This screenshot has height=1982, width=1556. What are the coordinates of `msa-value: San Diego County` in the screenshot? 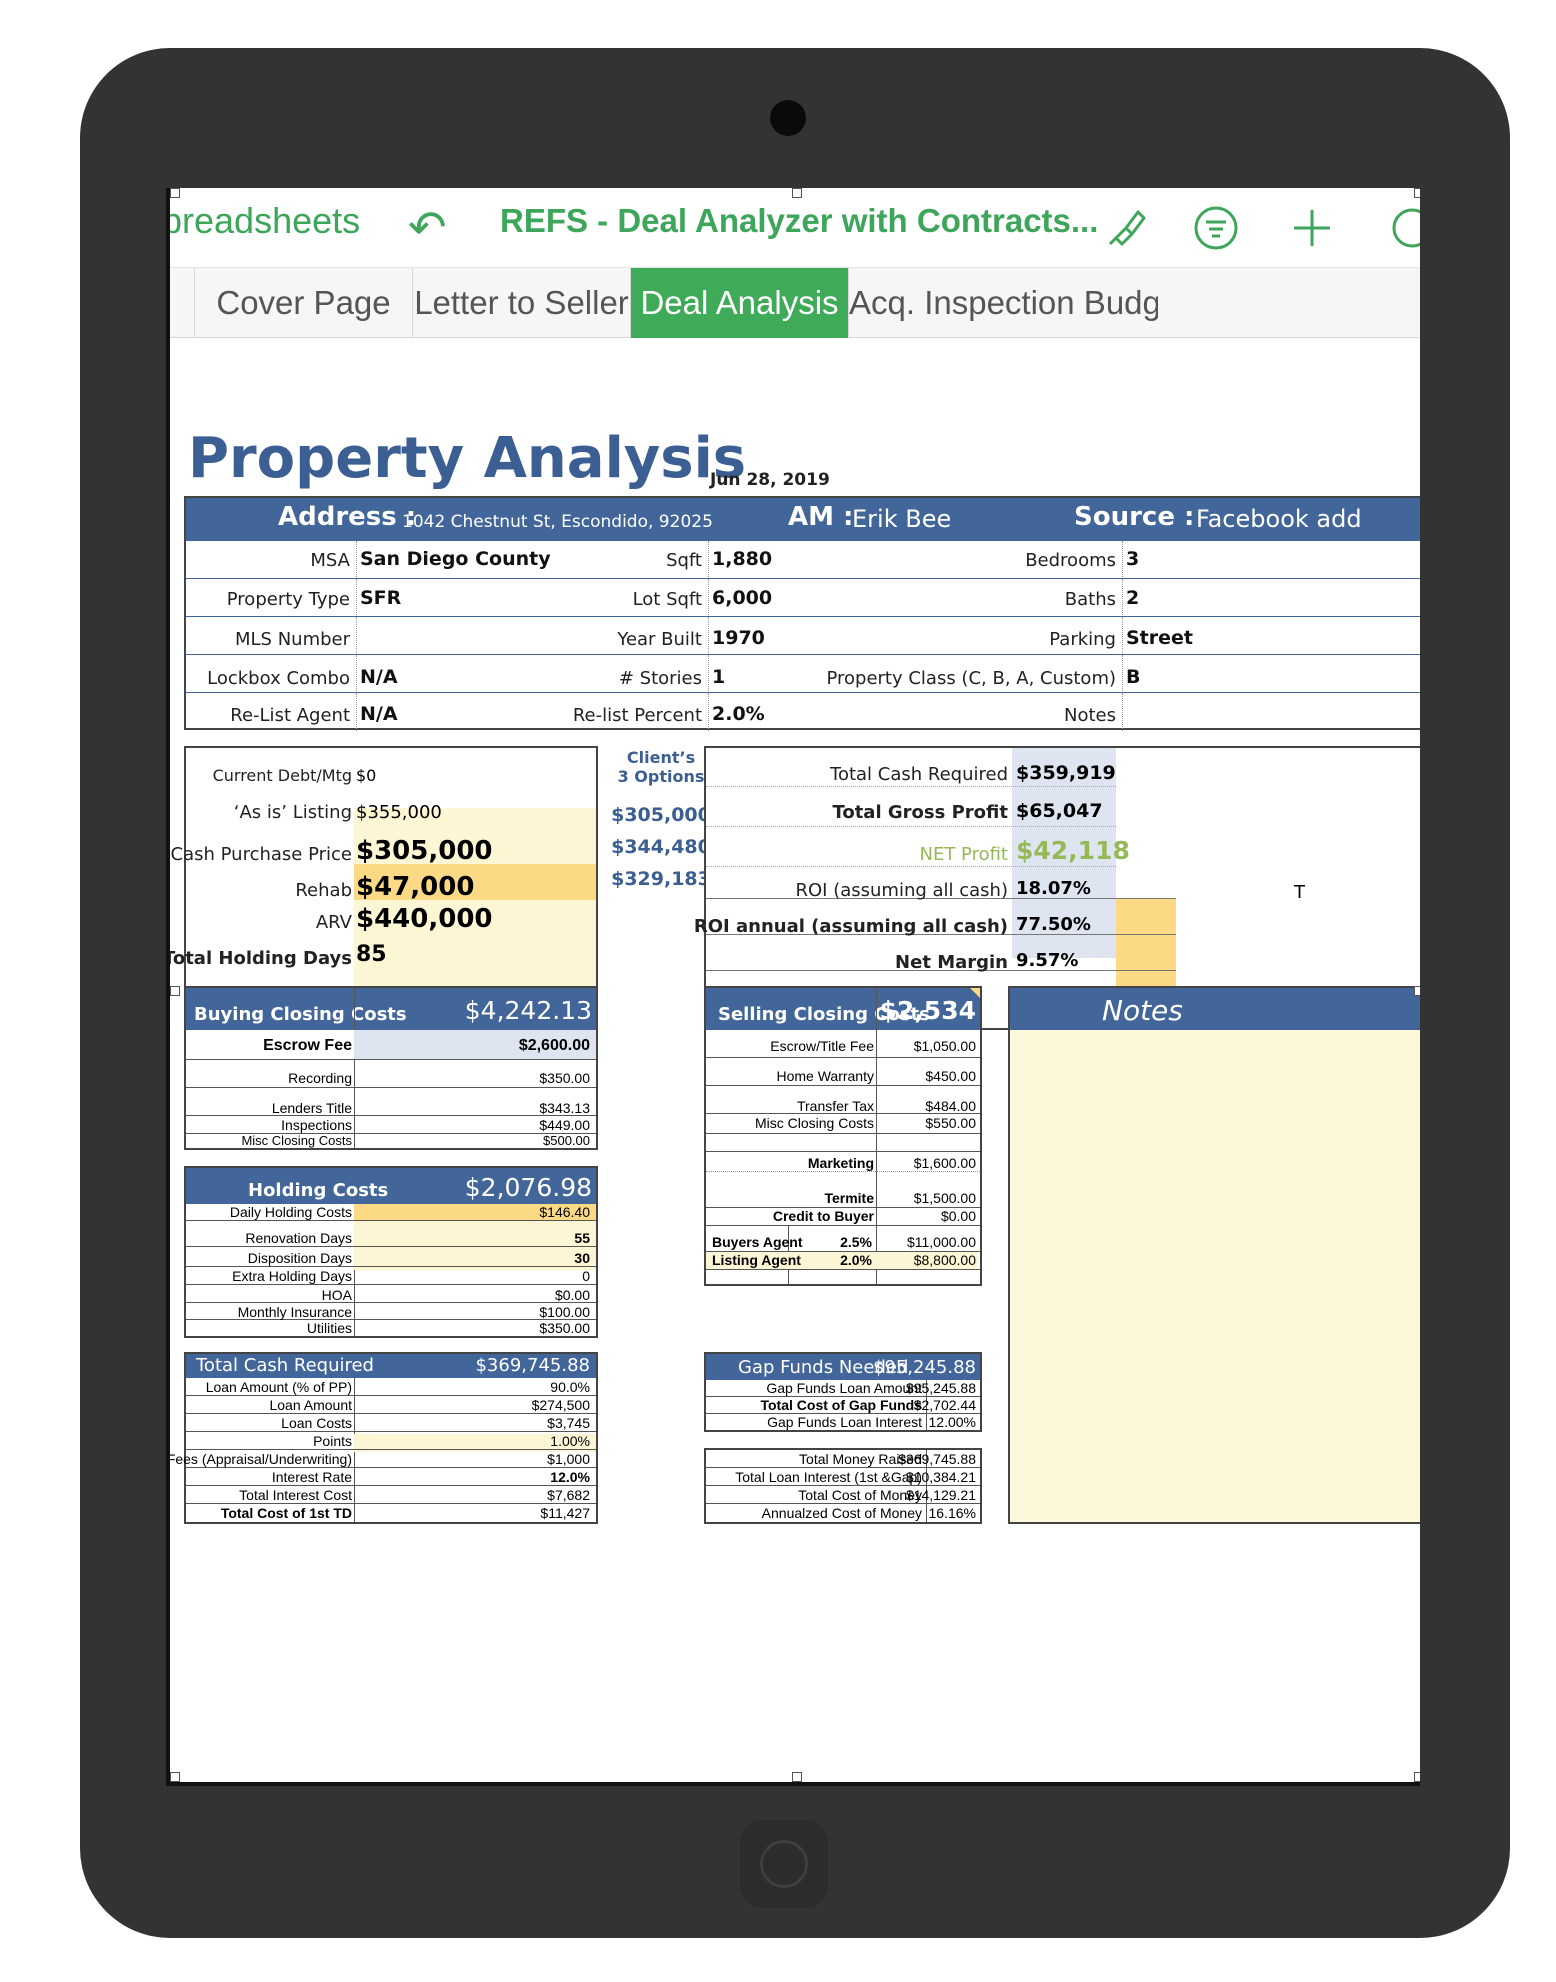 It's located at (455, 559).